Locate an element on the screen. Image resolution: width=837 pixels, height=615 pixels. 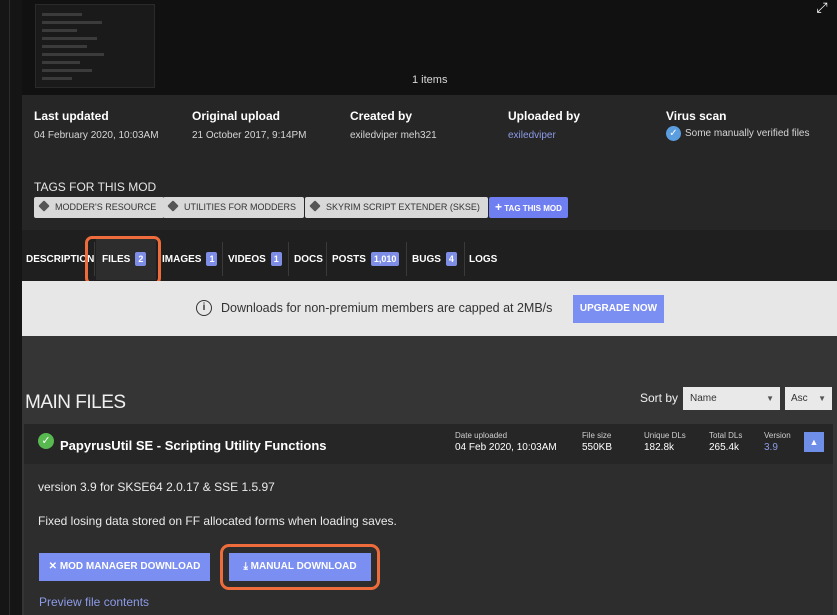
date-uploaded-label: Date uploaded is located at coordinates (481, 435).